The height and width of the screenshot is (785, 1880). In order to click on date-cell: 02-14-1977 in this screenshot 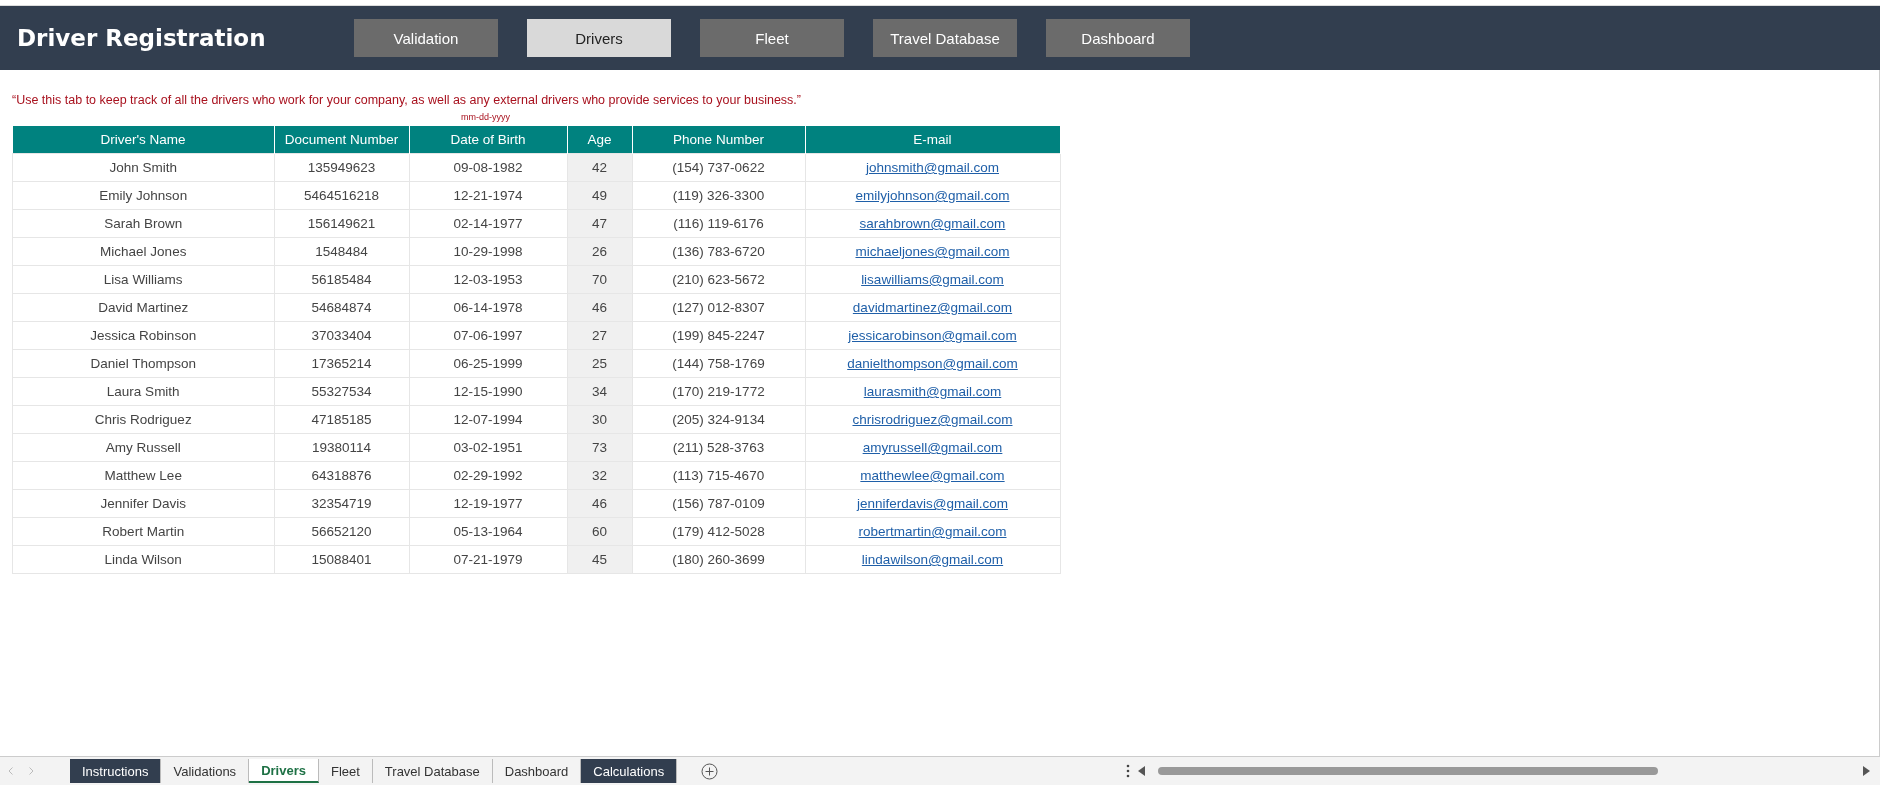, I will do `click(488, 223)`.